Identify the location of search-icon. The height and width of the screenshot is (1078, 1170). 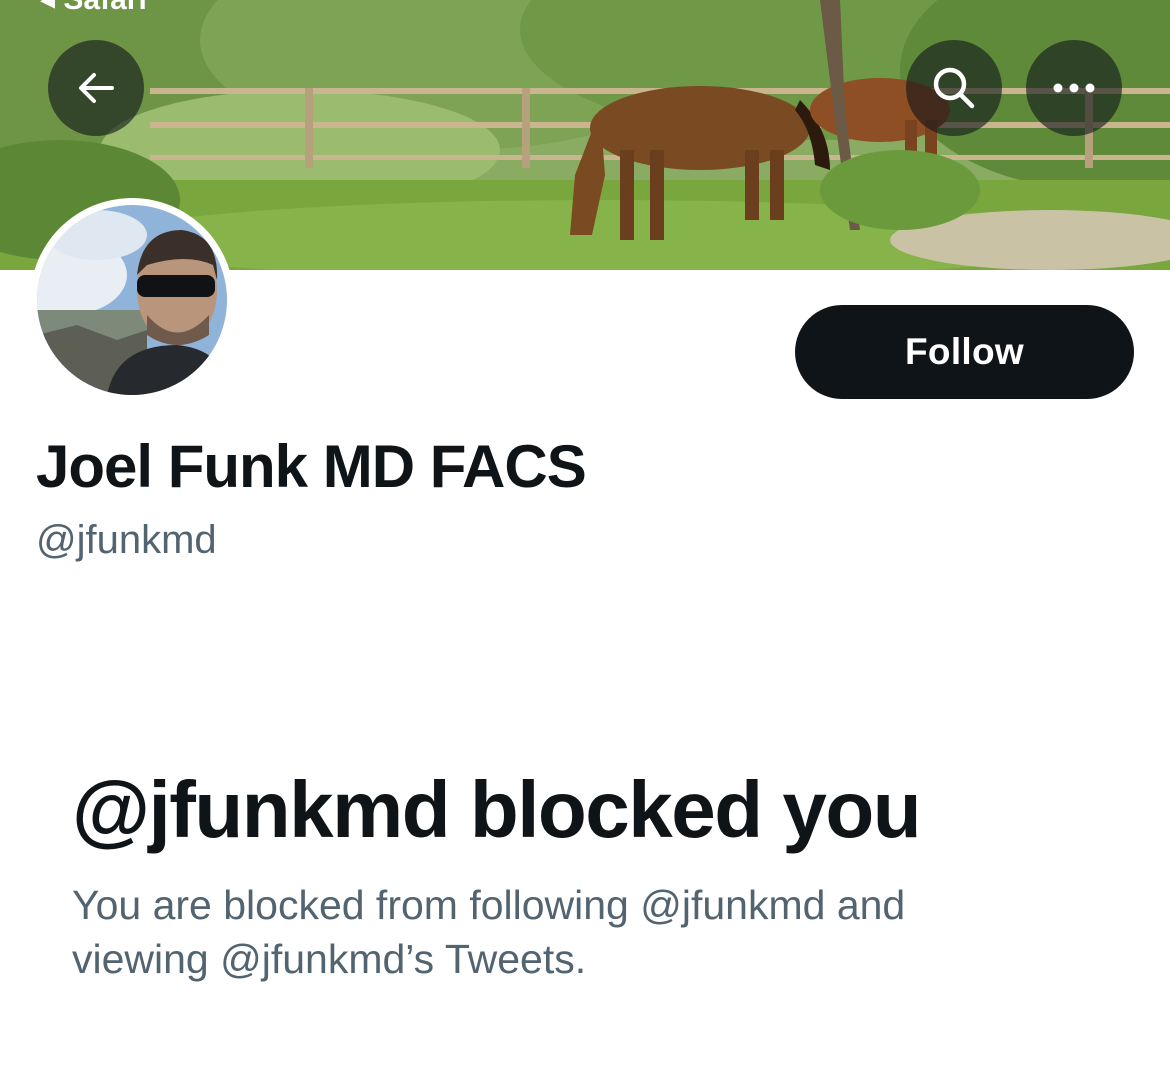
(954, 88).